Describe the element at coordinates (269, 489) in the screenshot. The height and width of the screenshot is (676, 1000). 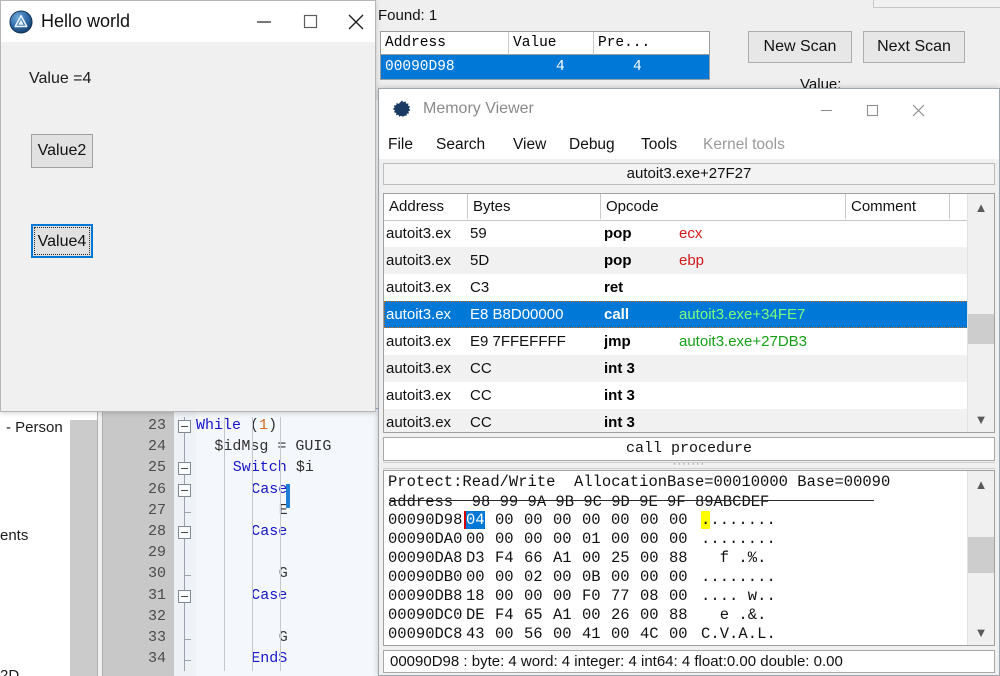
I see `code-line: Case` at that location.